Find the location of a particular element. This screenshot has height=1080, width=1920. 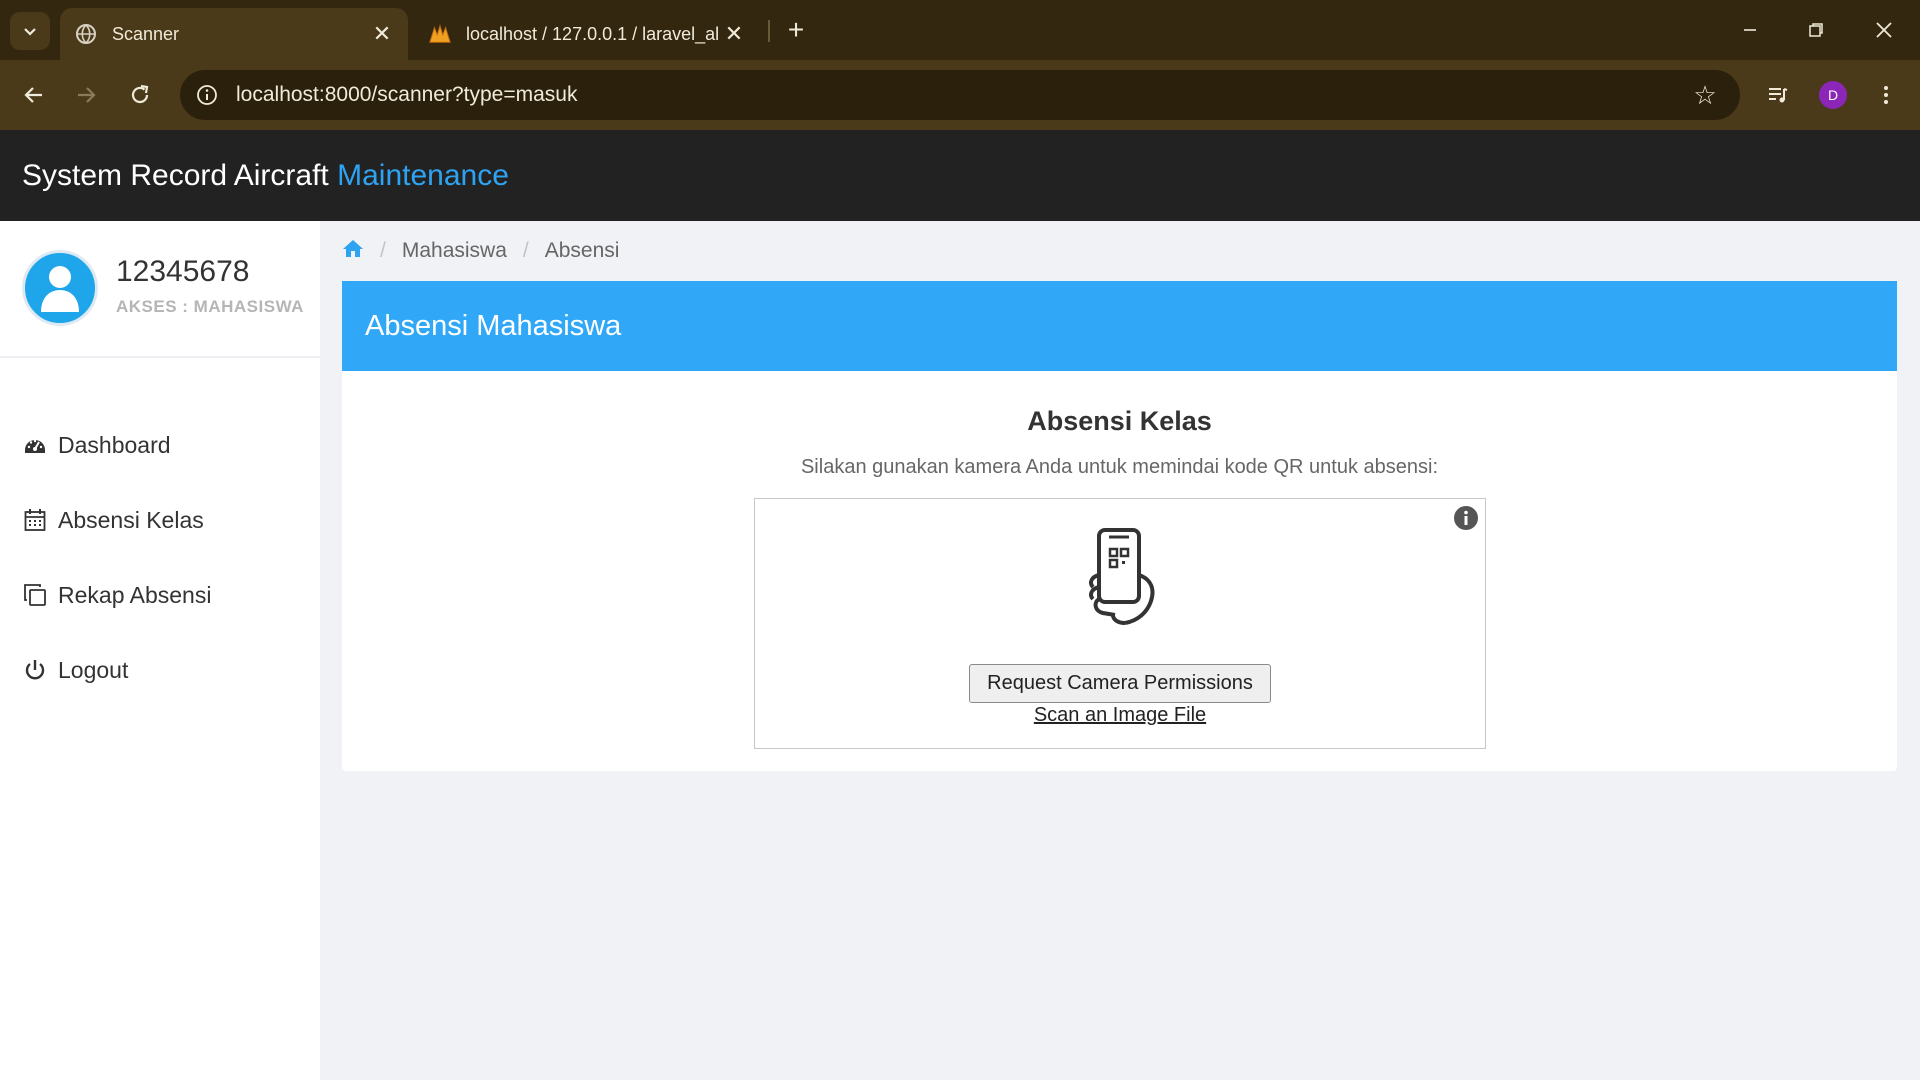

phpmyadmin-icon is located at coordinates (440, 34).